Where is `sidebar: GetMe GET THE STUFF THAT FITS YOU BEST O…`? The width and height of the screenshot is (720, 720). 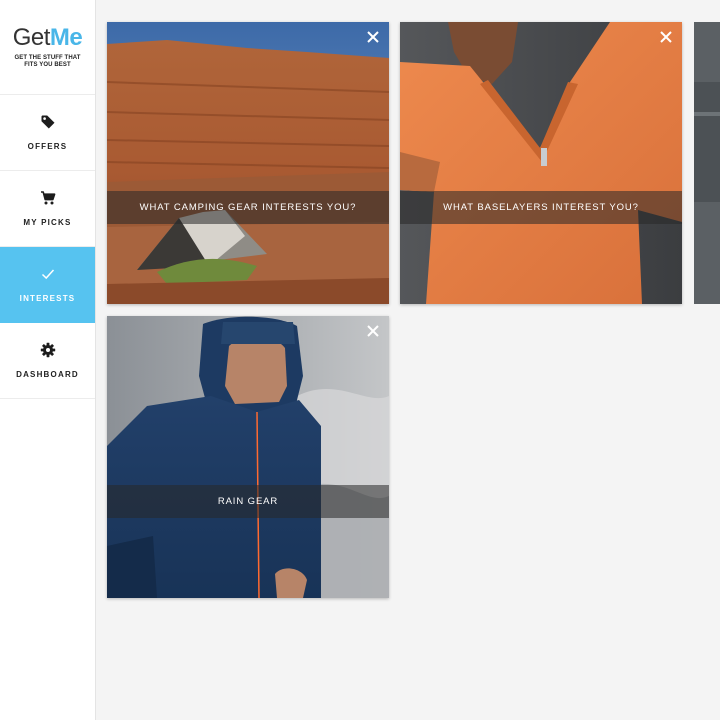 sidebar: GetMe GET THE STUFF THAT FITS YOU BEST O… is located at coordinates (48, 360).